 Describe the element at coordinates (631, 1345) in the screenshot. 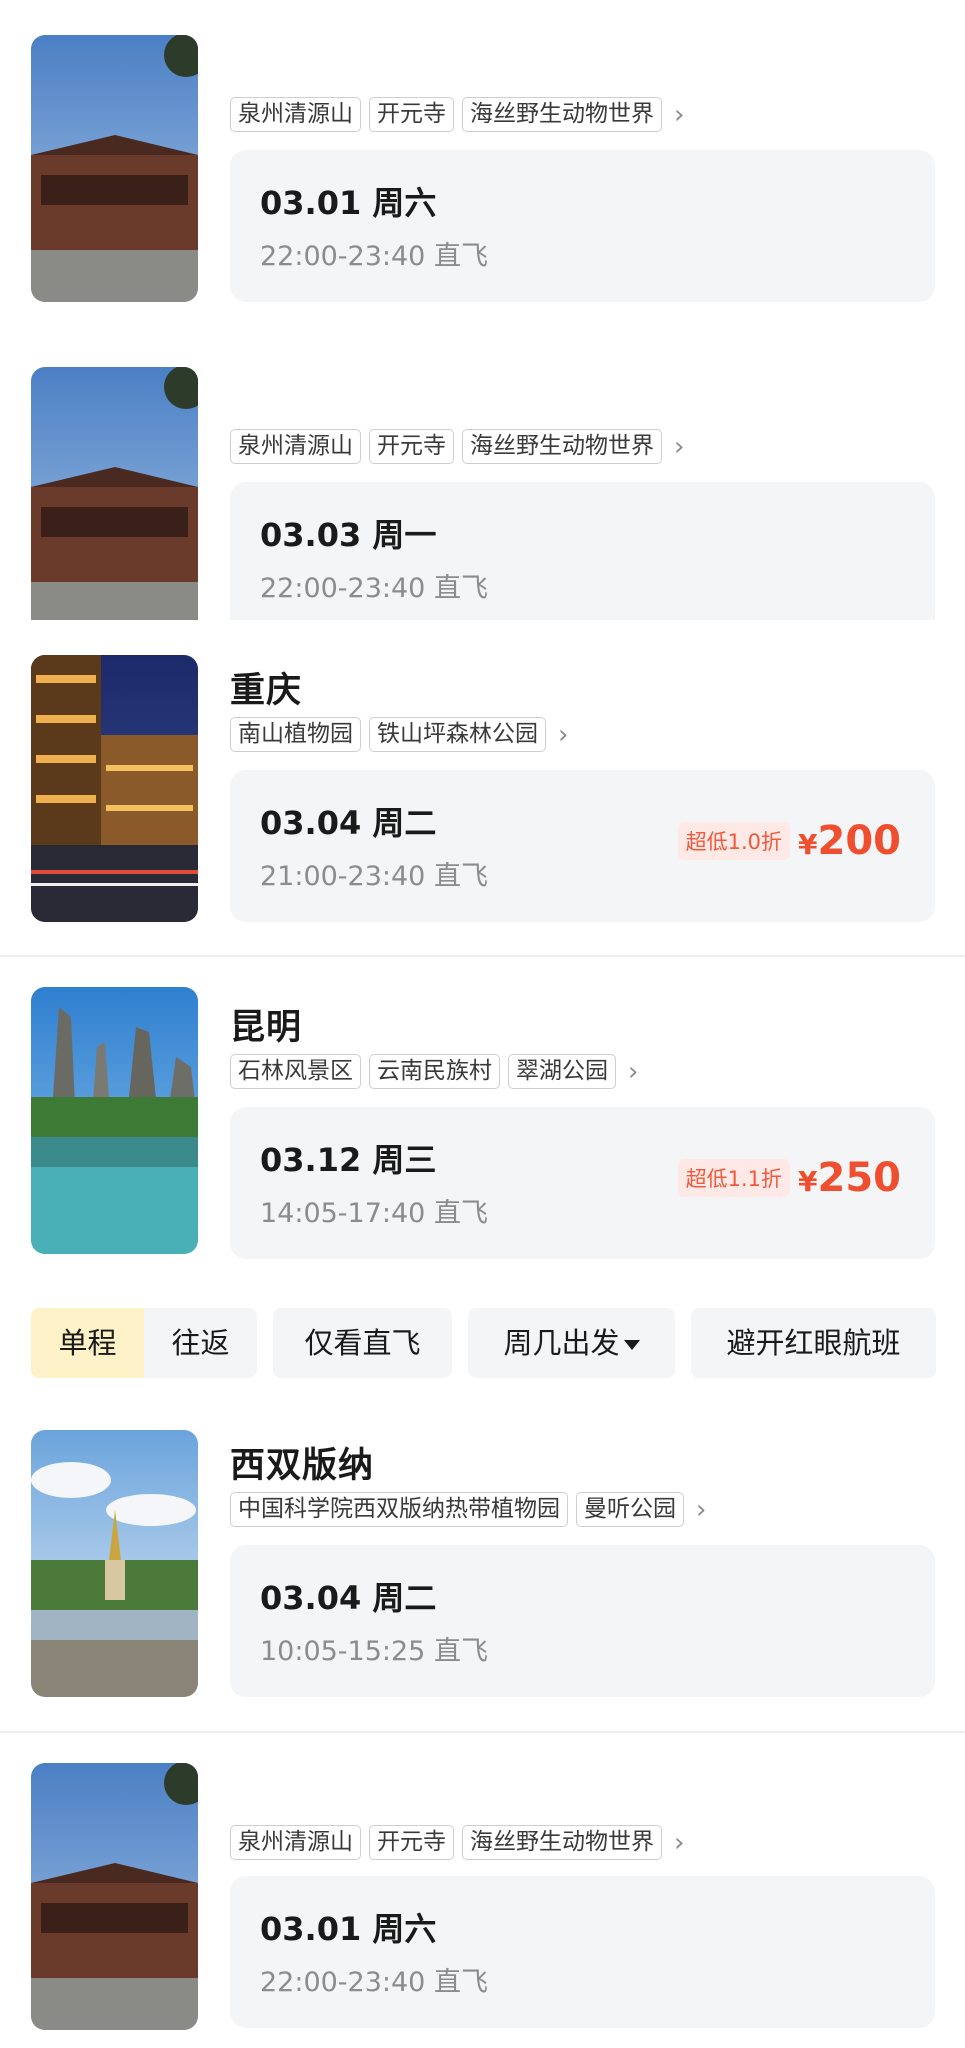

I see `caret-down-icon` at that location.